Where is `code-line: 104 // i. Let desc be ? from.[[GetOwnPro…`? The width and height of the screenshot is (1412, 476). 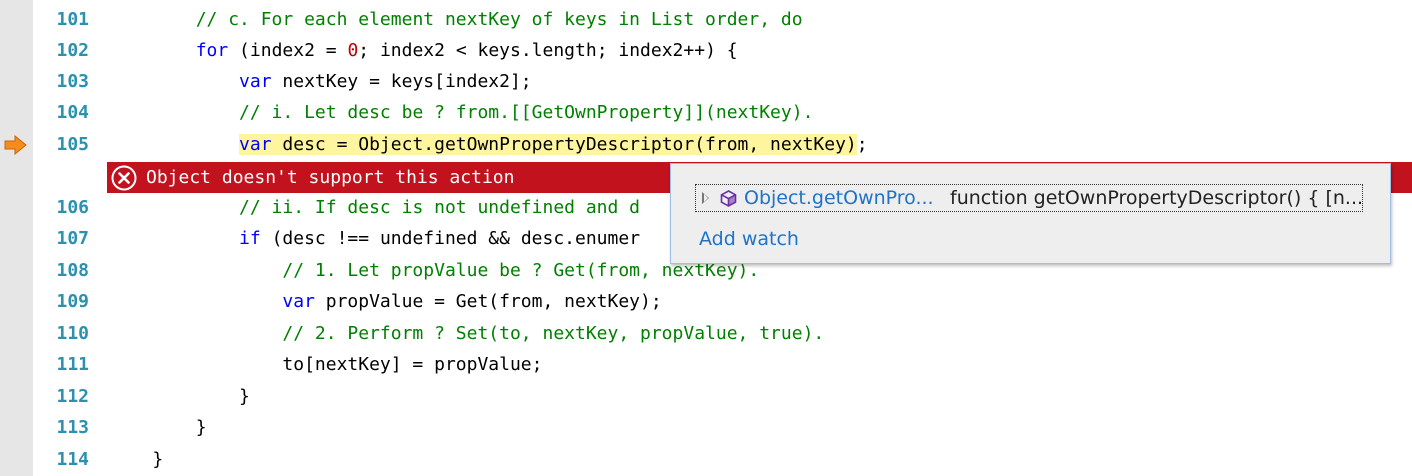
code-line: 104 // i. Let desc be ? from.[[GetOwnPro… is located at coordinates (706, 112).